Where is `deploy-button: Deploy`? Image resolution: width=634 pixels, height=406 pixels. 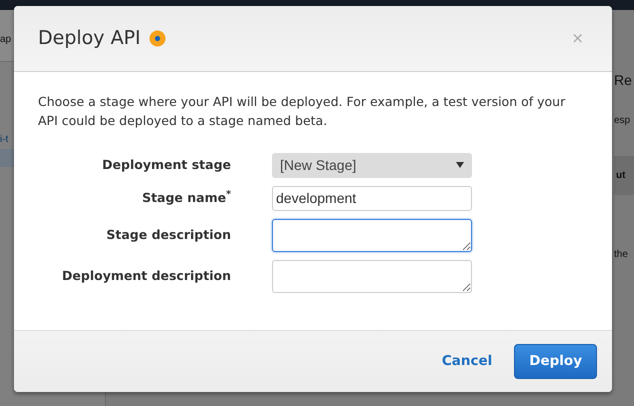 deploy-button: Deploy is located at coordinates (555, 361).